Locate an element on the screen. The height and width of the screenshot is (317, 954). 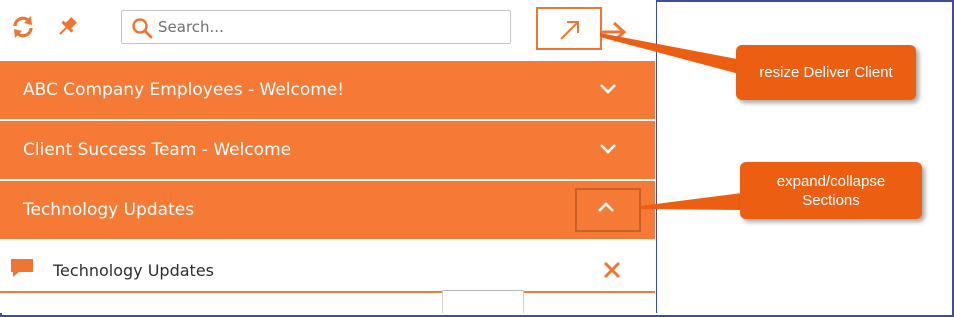
callout-text: resize Deliver Client is located at coordinates (826, 72).